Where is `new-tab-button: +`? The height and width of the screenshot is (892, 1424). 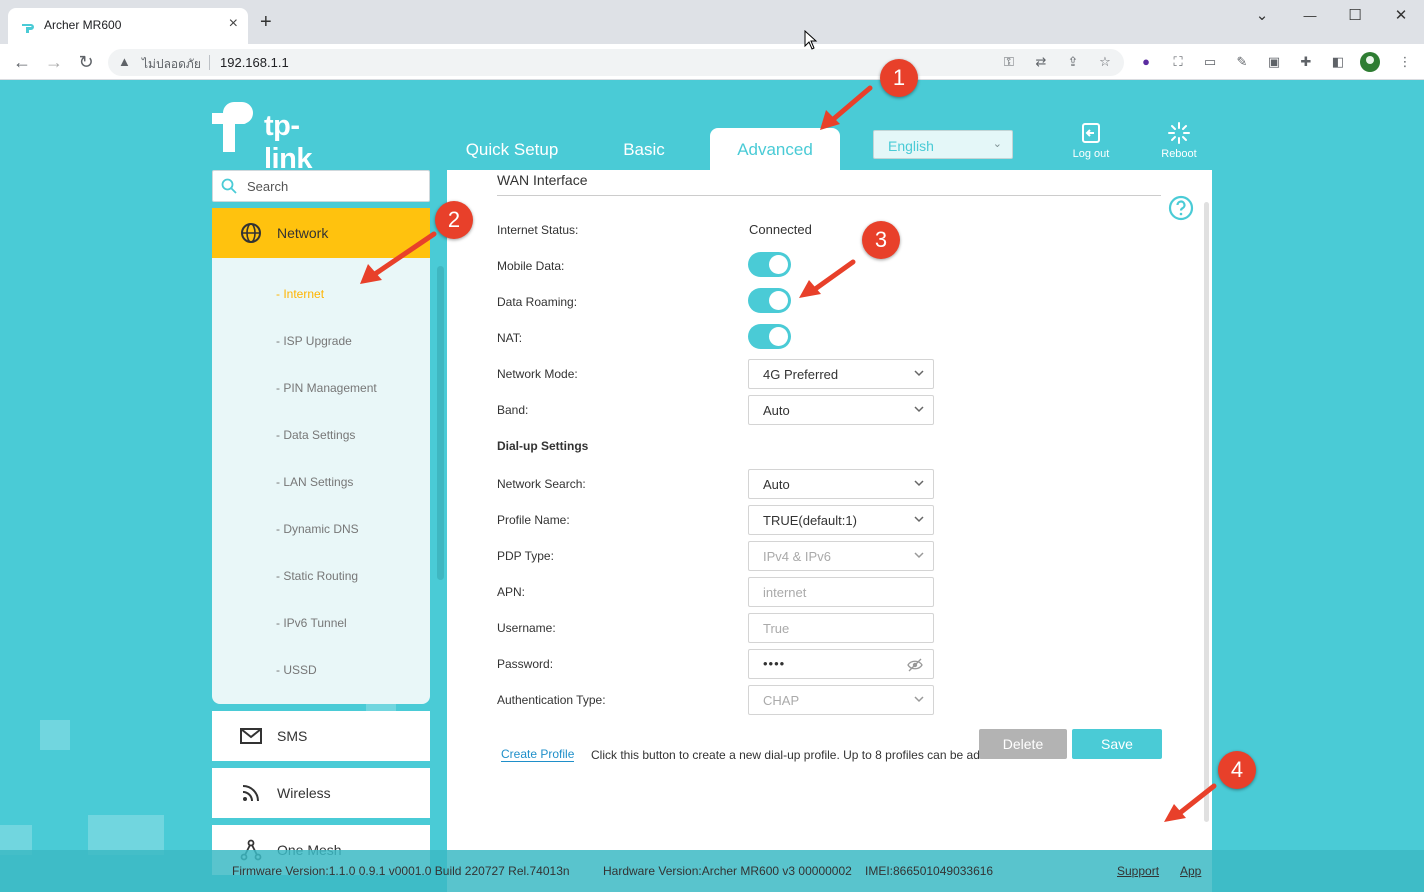 new-tab-button: + is located at coordinates (266, 22).